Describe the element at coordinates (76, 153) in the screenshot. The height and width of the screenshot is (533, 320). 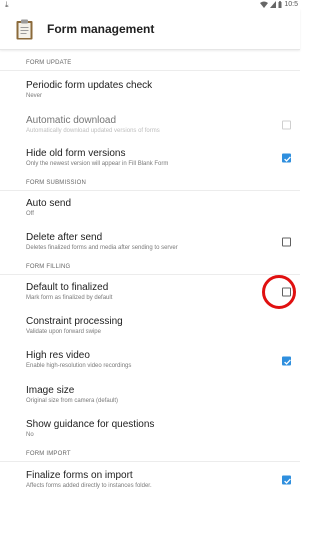
I see `pref-title: Hide old form versions` at that location.